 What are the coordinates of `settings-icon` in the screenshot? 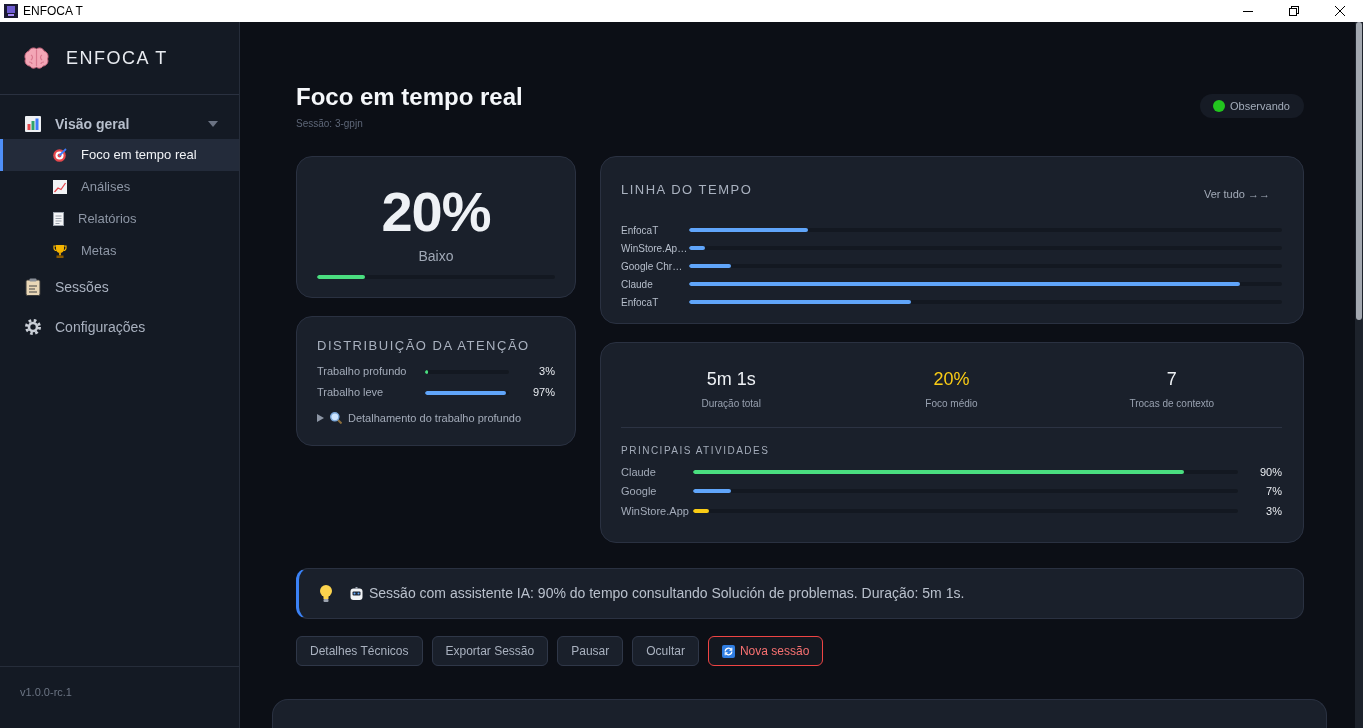 It's located at (33, 327).